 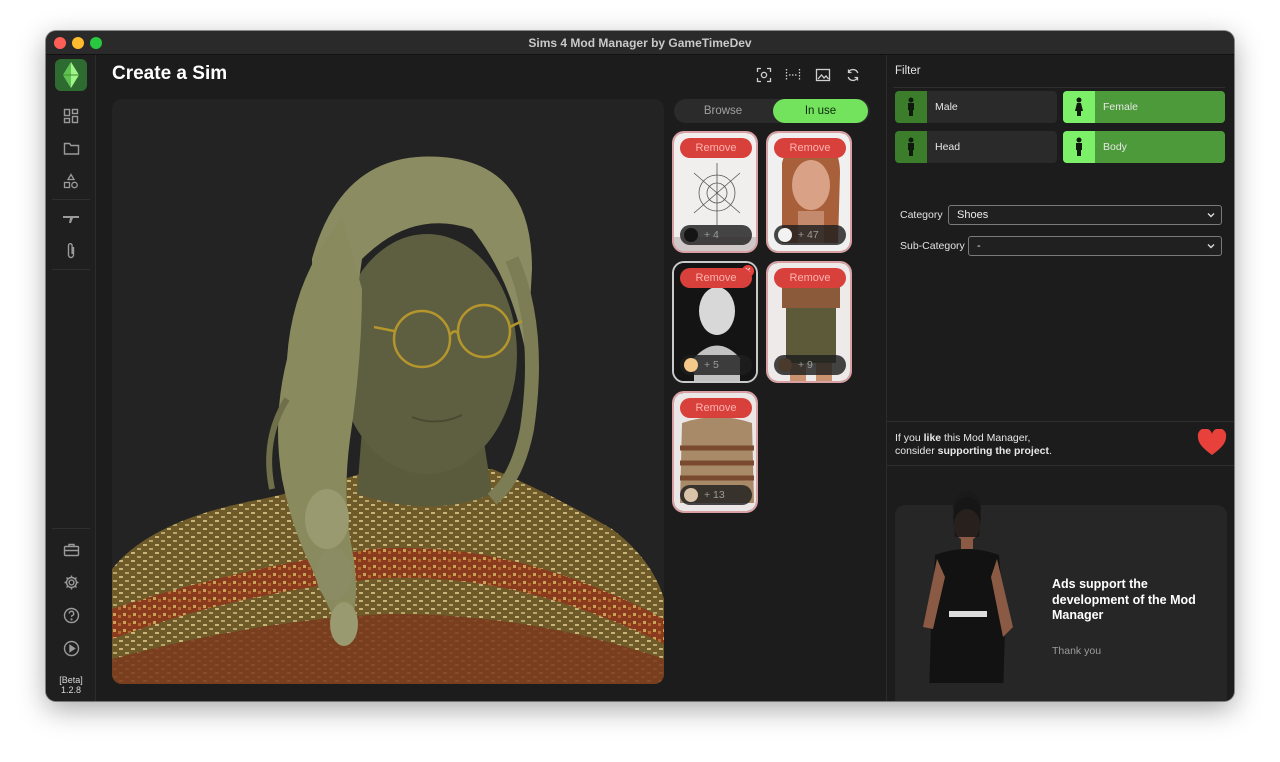 I want to click on variant-count: + 4, so click(x=716, y=235).